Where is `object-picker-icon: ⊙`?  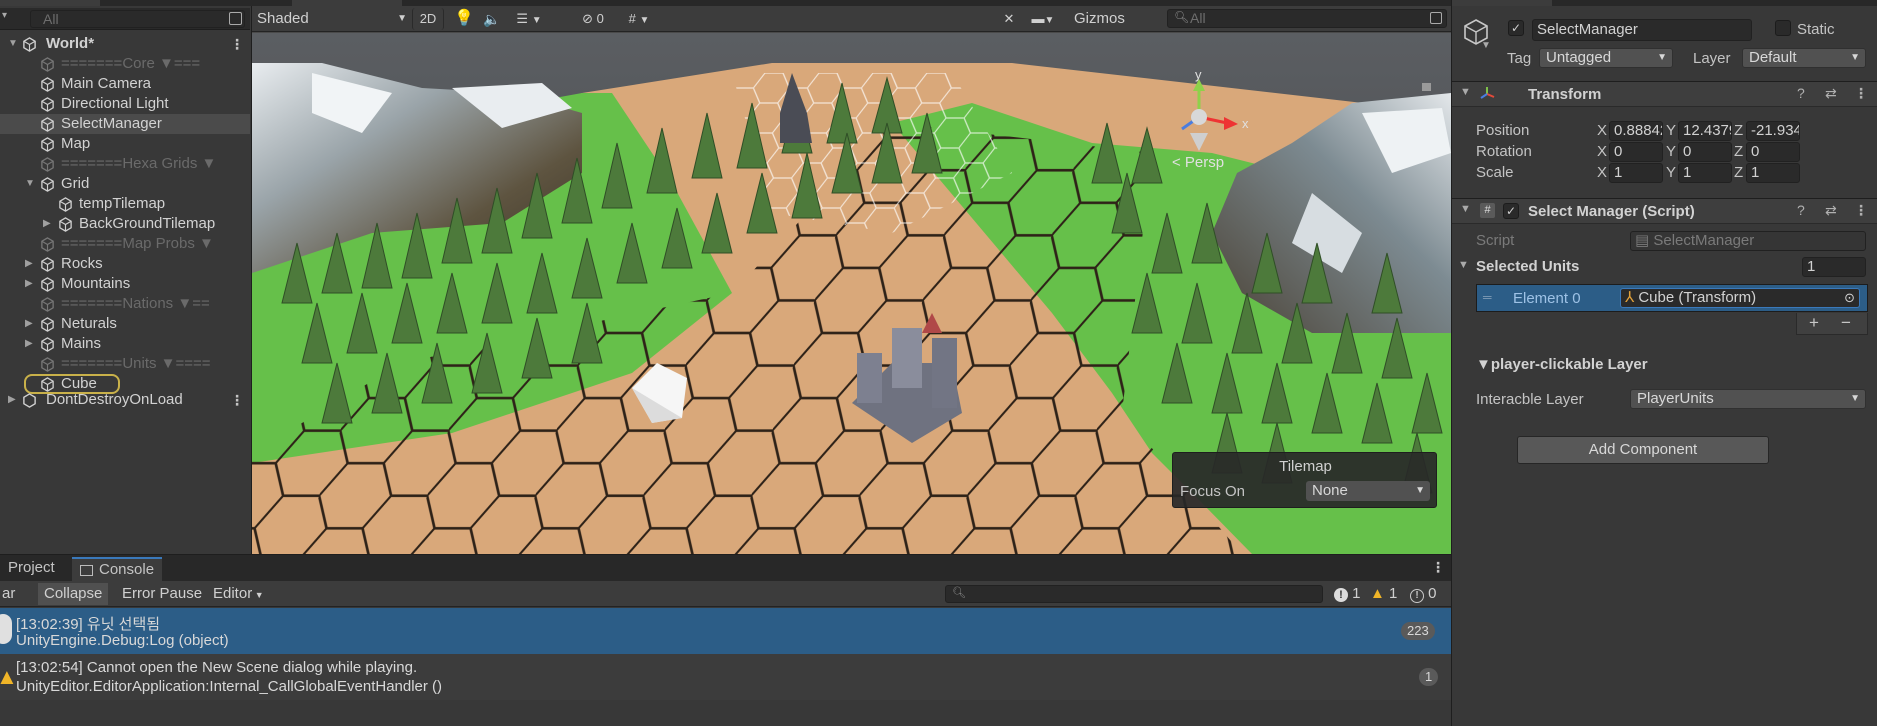 object-picker-icon: ⊙ is located at coordinates (1849, 298).